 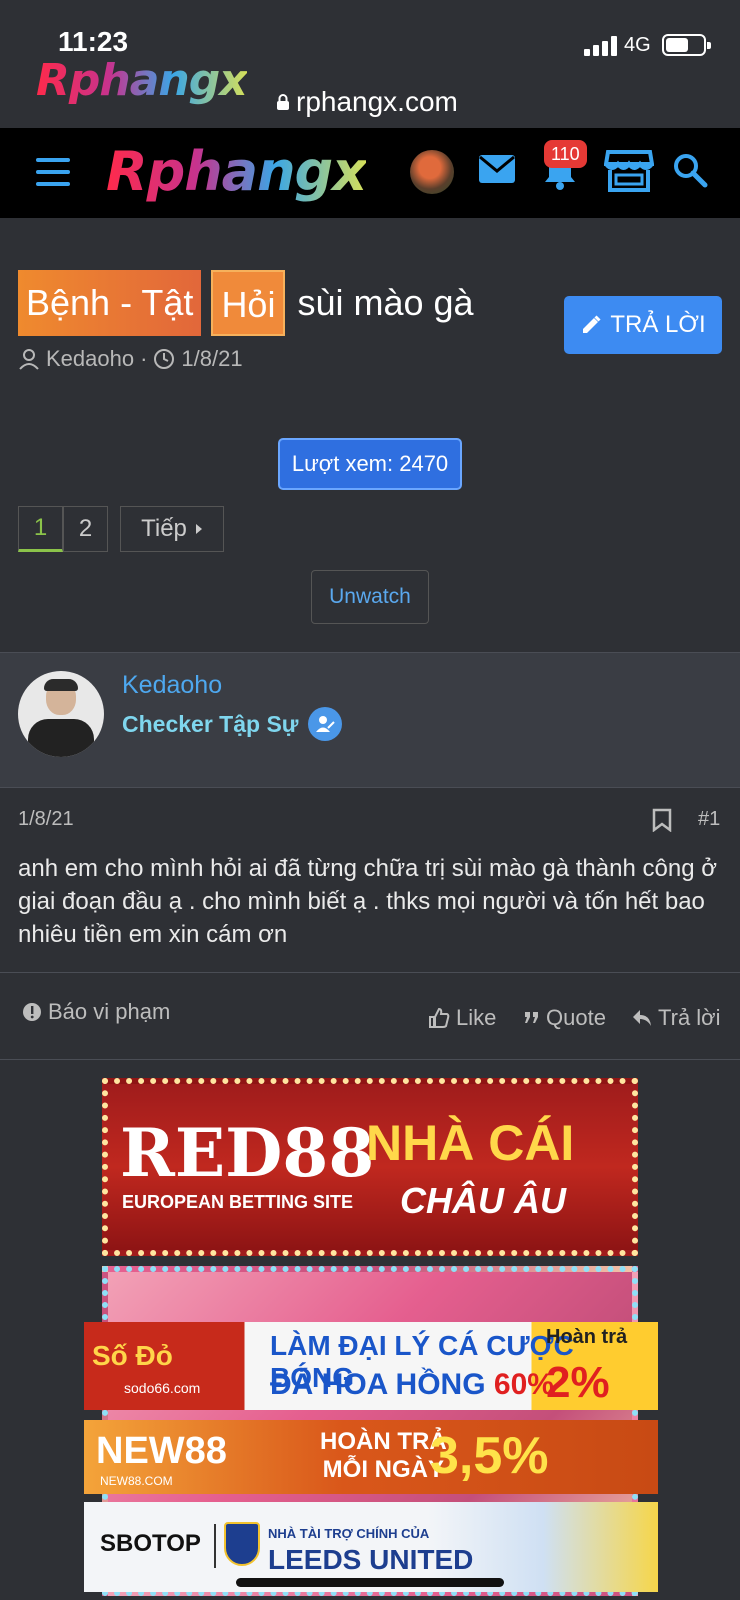 I want to click on ad-line-2: ĐÁ HOA HỒNG 60%, so click(x=412, y=1384).